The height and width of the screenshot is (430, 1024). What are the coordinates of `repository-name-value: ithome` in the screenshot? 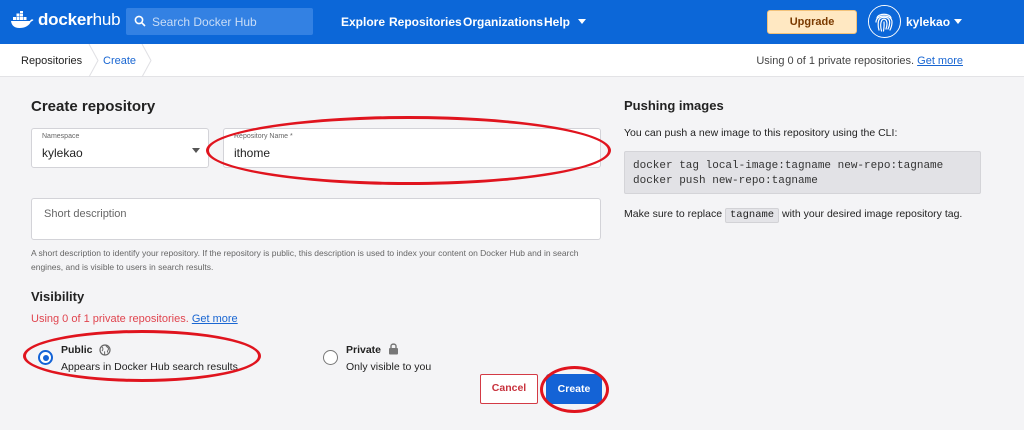 It's located at (252, 153).